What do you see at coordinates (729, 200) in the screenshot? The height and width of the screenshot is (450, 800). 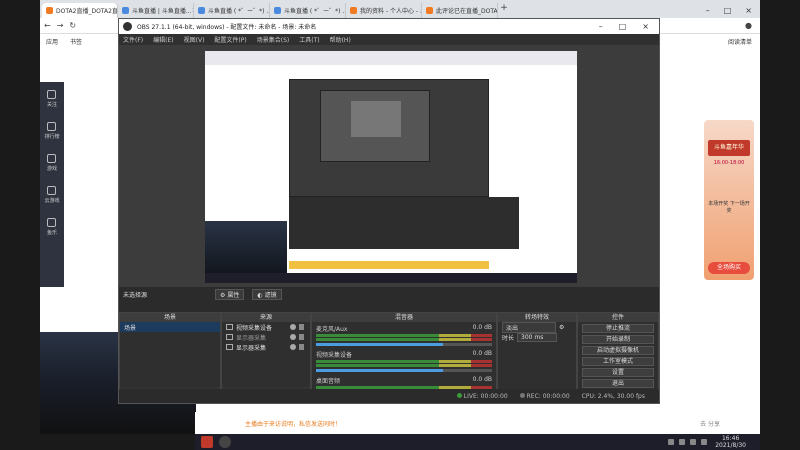 I see `promo-banner: 斗鱼嘉年华 16:00-18:00 本场开奖 下一场开奖 全场购买` at bounding box center [729, 200].